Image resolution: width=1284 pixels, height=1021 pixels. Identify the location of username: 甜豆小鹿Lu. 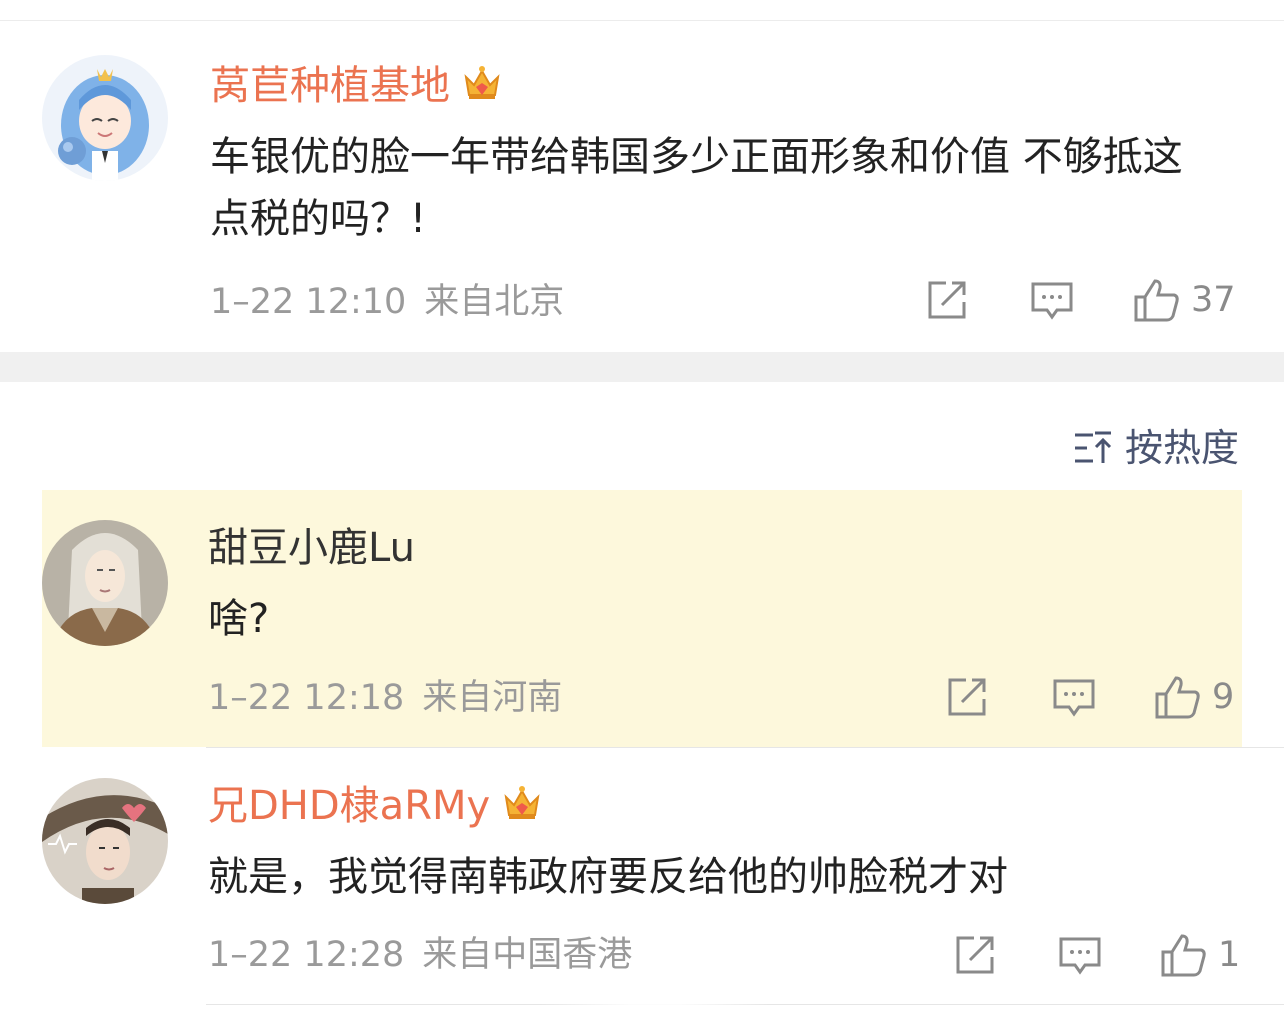
(311, 548).